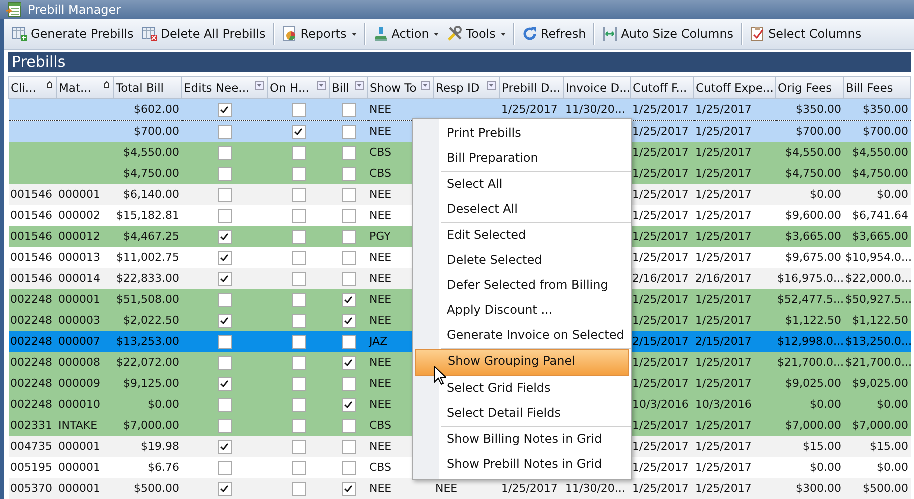 The image size is (914, 499). What do you see at coordinates (554, 34) in the screenshot?
I see `refresh-button: Refresh` at bounding box center [554, 34].